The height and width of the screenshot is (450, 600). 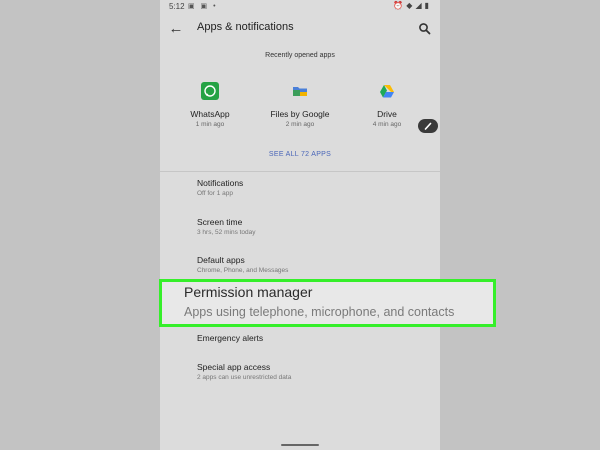 What do you see at coordinates (300, 445) in the screenshot?
I see `gesture-nav-handle` at bounding box center [300, 445].